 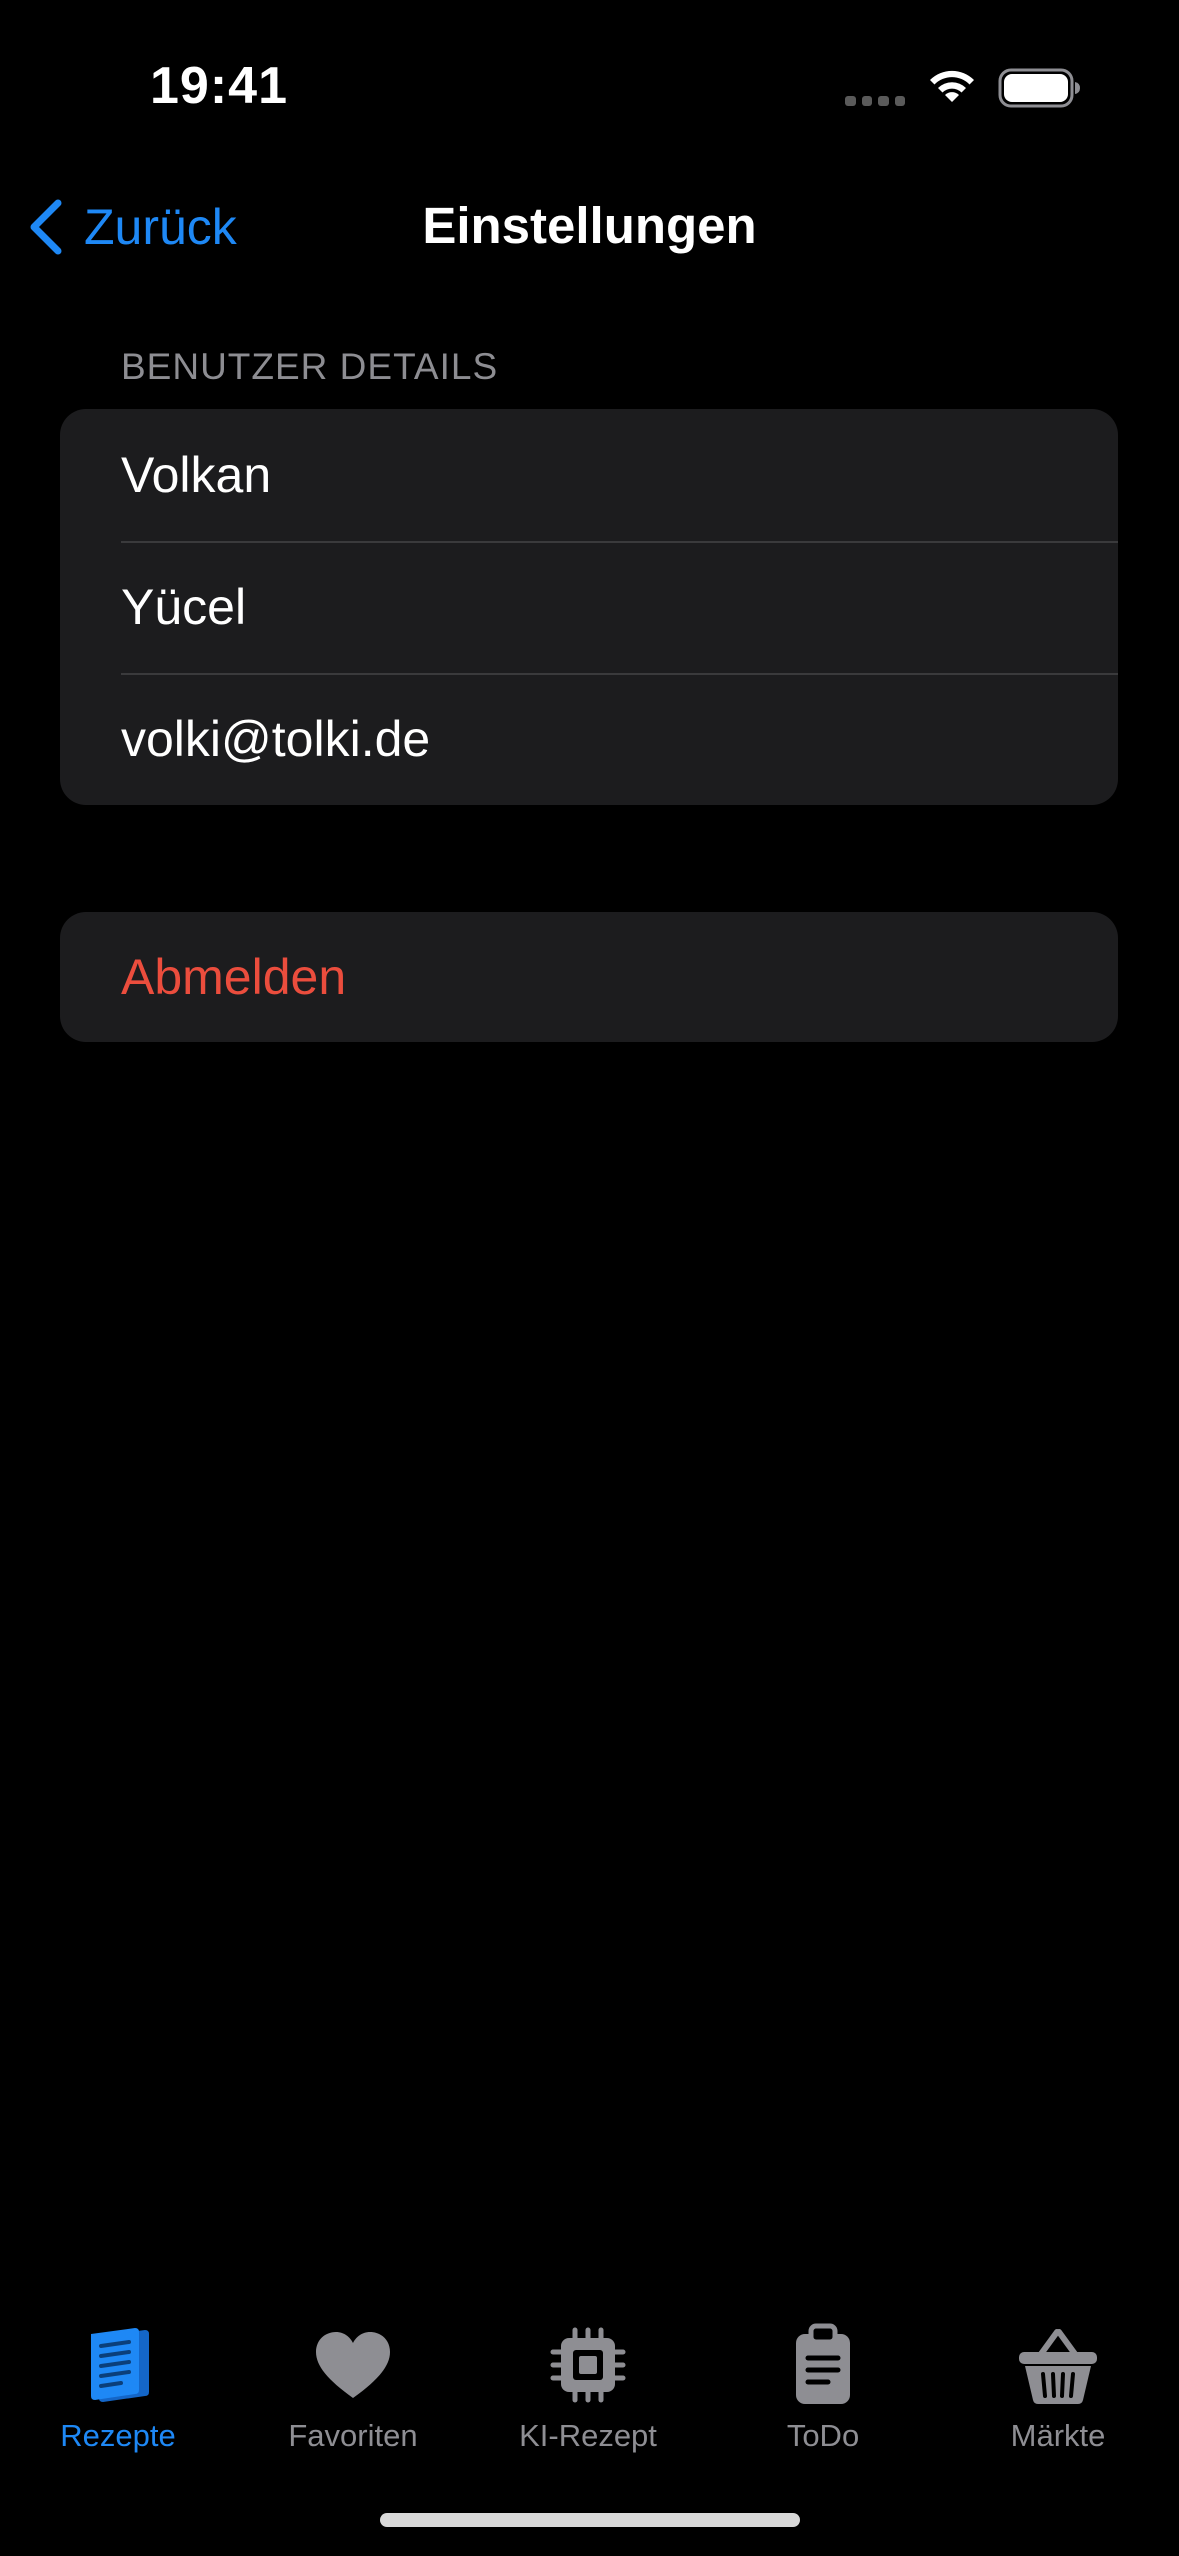 I want to click on home-indicator, so click(x=590, y=2520).